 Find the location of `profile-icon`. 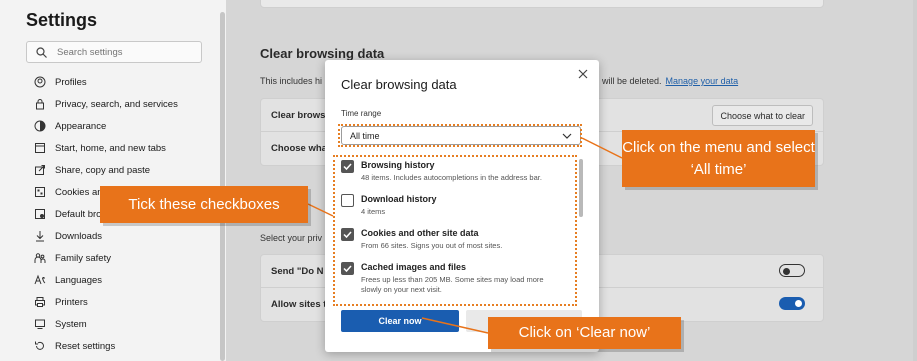

profile-icon is located at coordinates (40, 82).